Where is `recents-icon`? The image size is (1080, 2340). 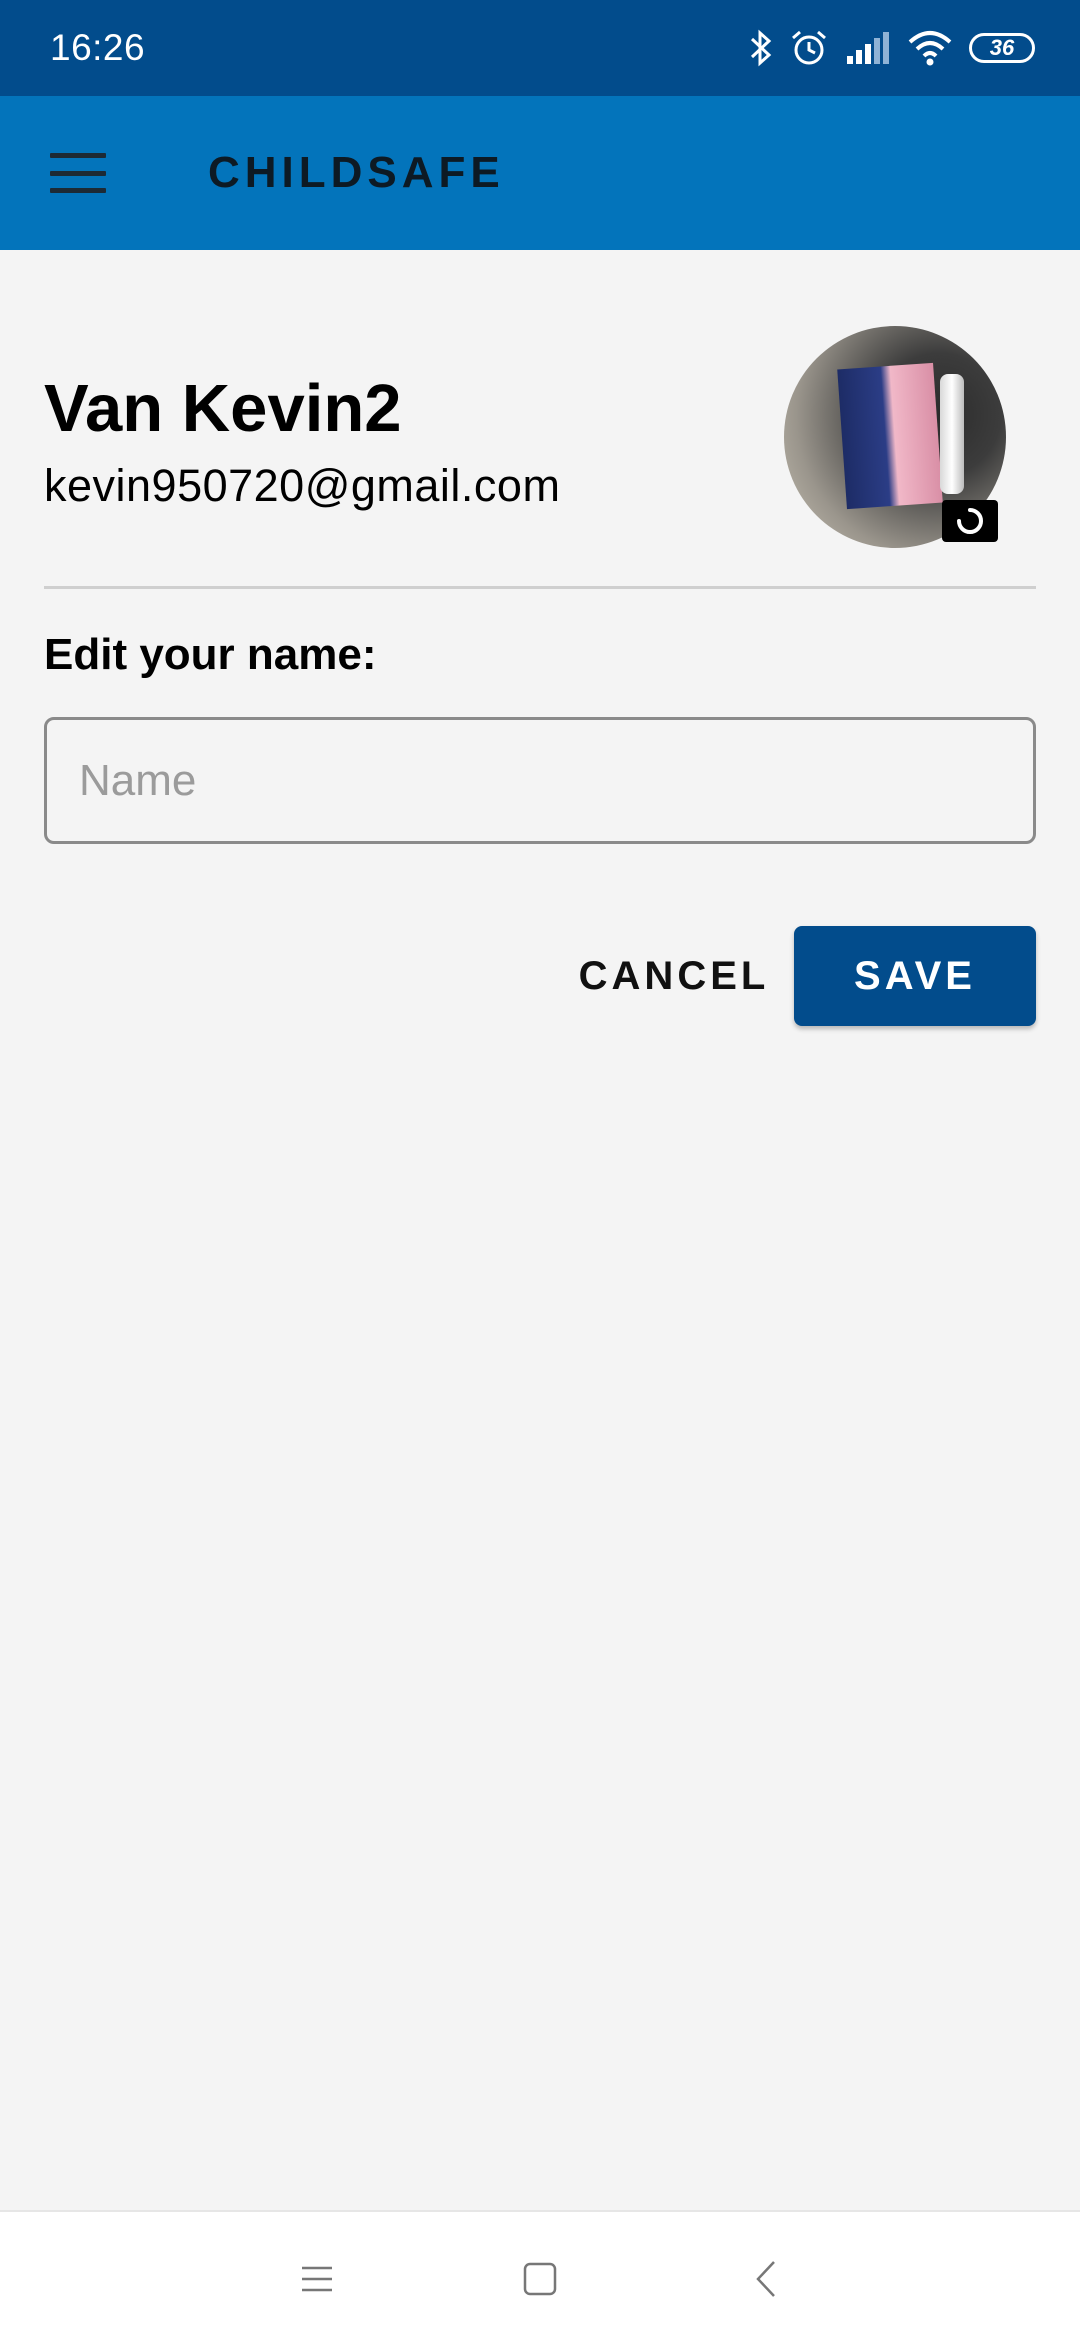
recents-icon is located at coordinates (317, 2279).